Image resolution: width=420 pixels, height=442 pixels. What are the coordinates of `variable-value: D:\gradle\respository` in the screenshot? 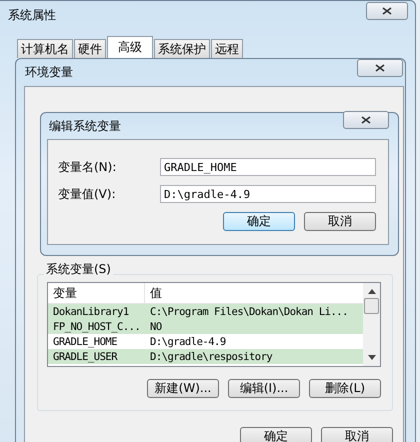 It's located at (210, 356).